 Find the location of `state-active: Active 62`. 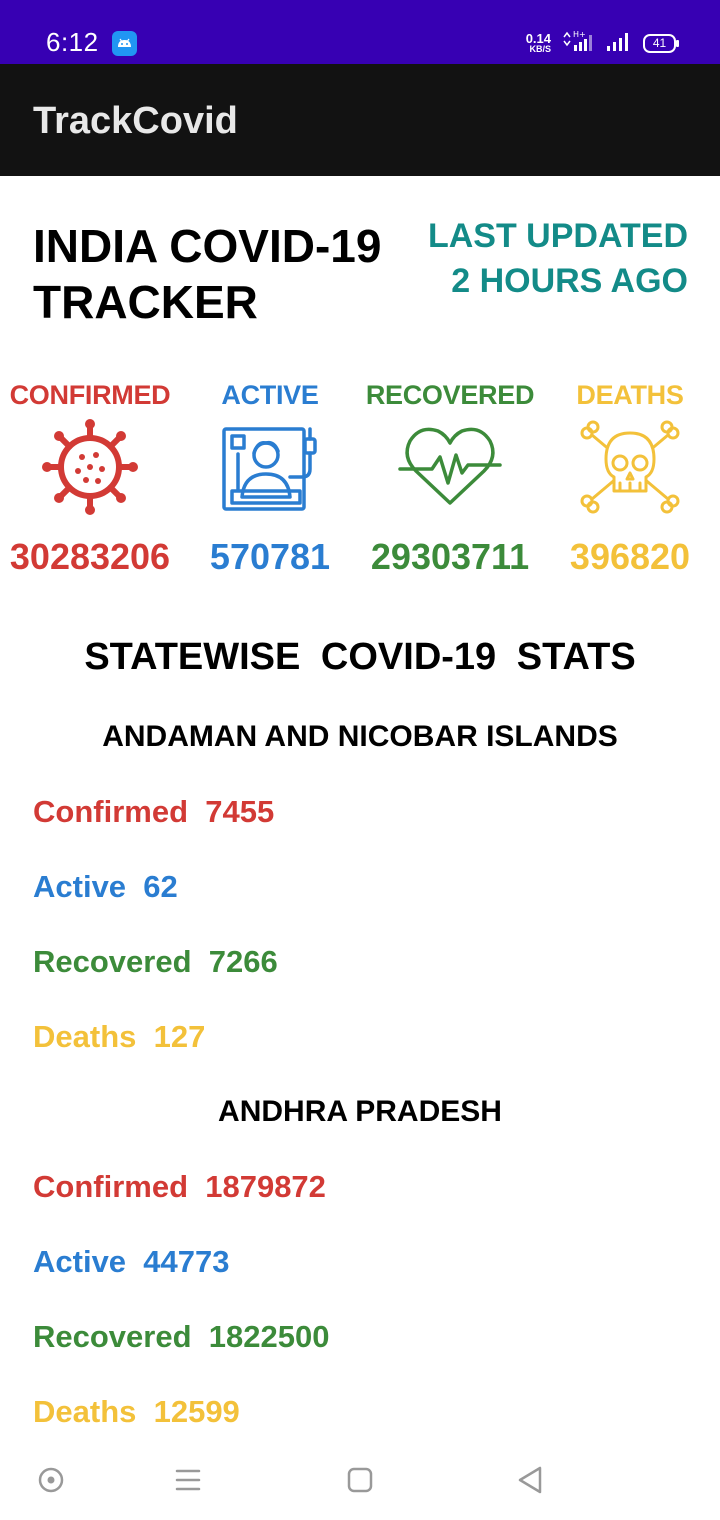

state-active: Active 62 is located at coordinates (105, 886).